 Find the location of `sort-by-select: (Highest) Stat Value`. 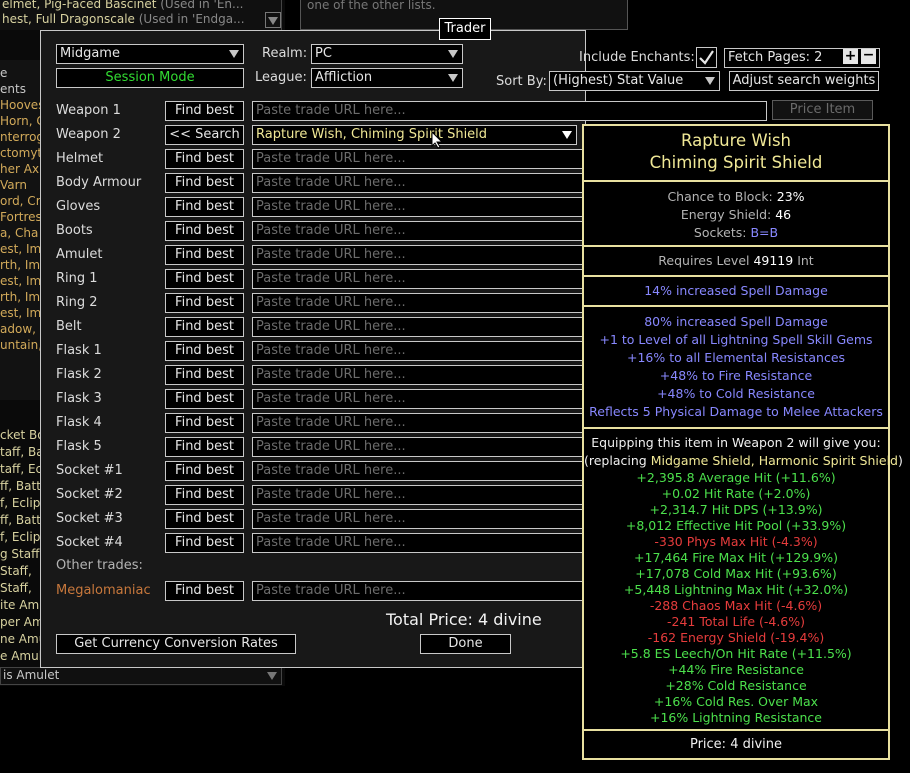

sort-by-select: (Highest) Stat Value is located at coordinates (634, 81).